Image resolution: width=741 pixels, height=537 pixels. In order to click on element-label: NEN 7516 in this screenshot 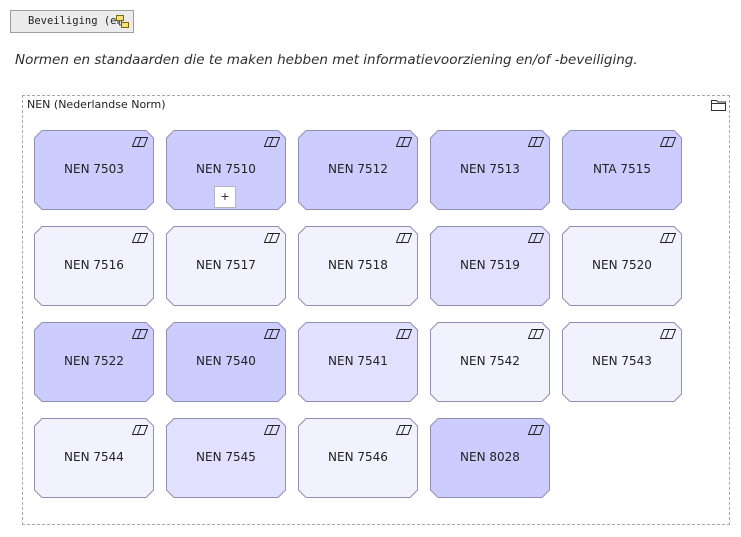, I will do `click(94, 265)`.